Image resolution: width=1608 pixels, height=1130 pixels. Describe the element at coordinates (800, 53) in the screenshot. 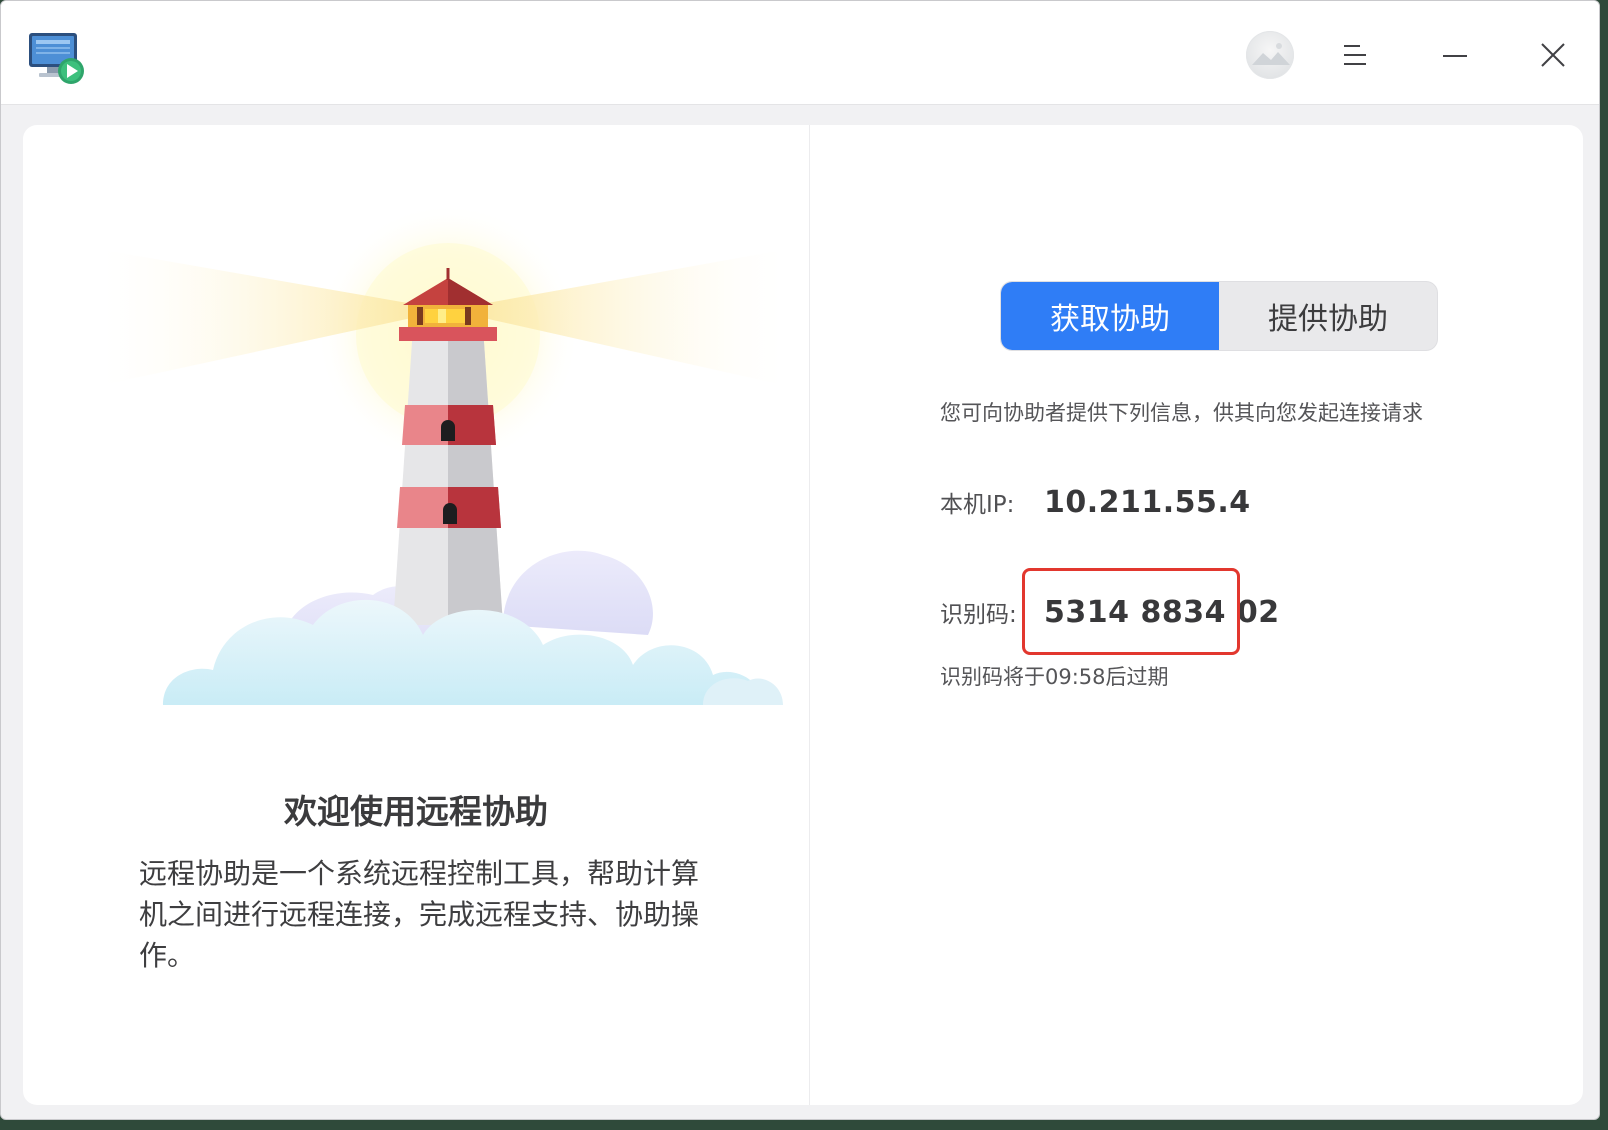

I see `titlebar` at that location.